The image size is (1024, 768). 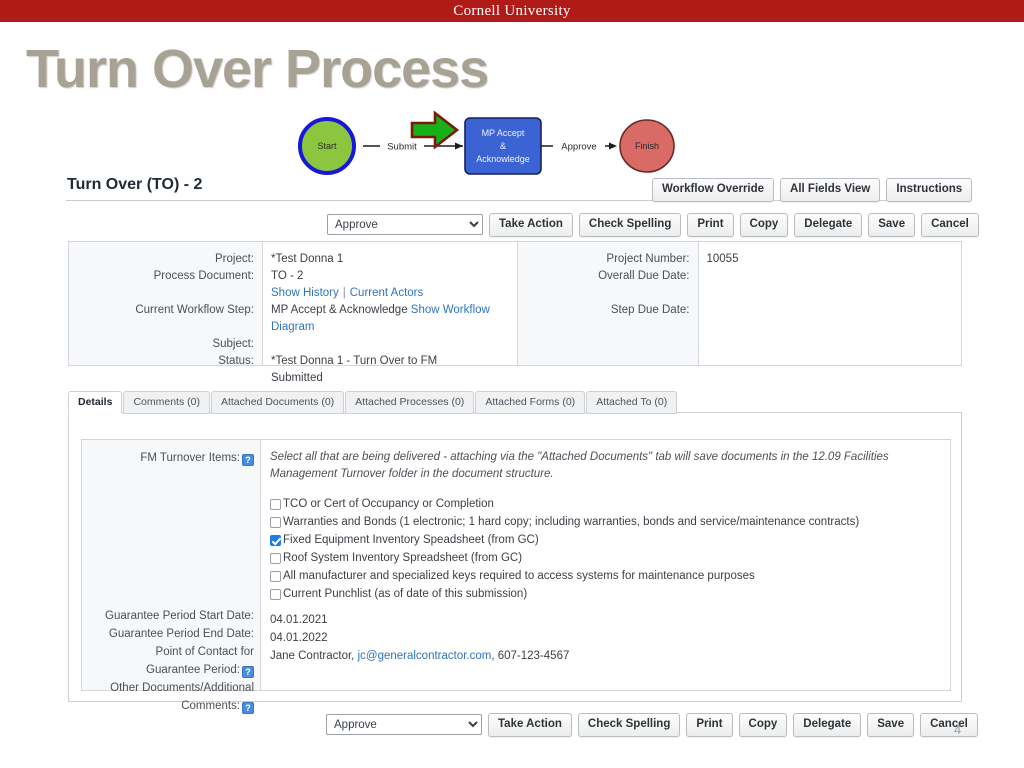 I want to click on cornell-banner: Cornell University, so click(x=512, y=11).